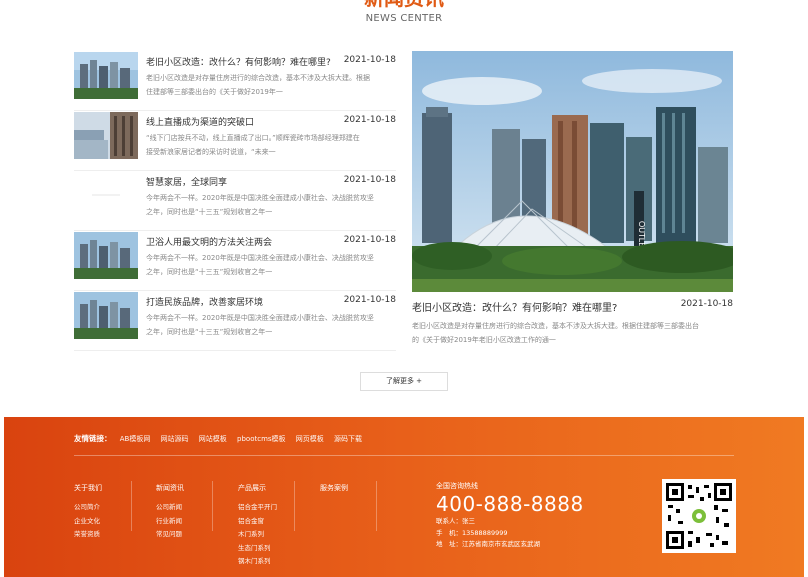 The image size is (808, 577). I want to click on more-button: 了解更多 +, so click(404, 381).